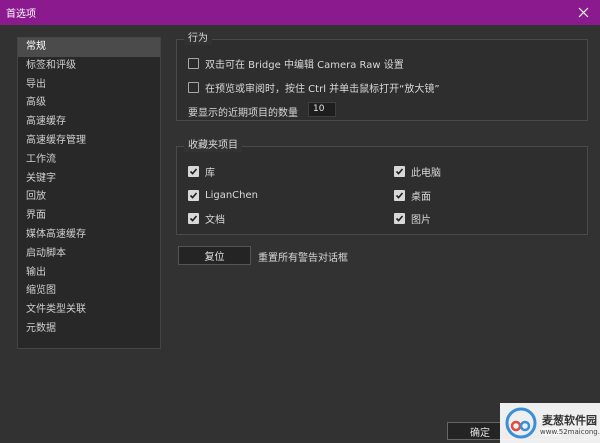  Describe the element at coordinates (89, 273) in the screenshot. I see `sidebar-item-output: 输出` at that location.